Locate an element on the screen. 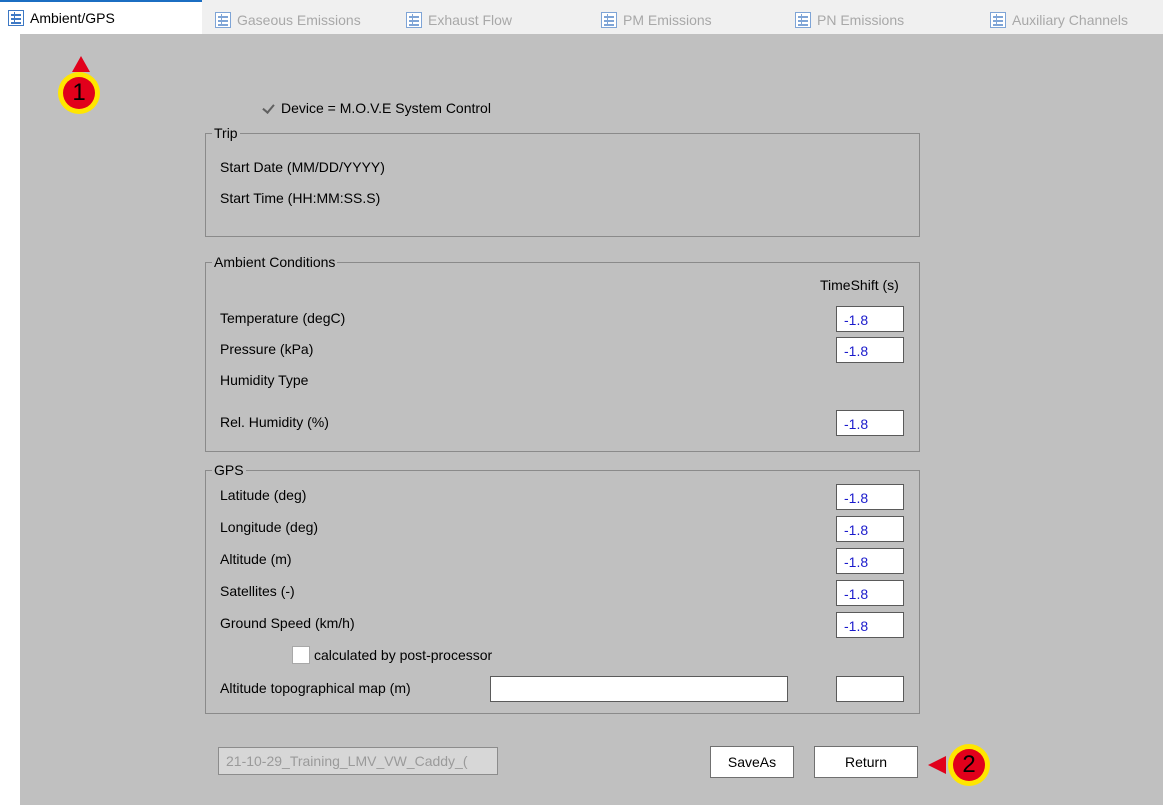 The height and width of the screenshot is (805, 1163). saveas-button: SaveAs is located at coordinates (752, 762).